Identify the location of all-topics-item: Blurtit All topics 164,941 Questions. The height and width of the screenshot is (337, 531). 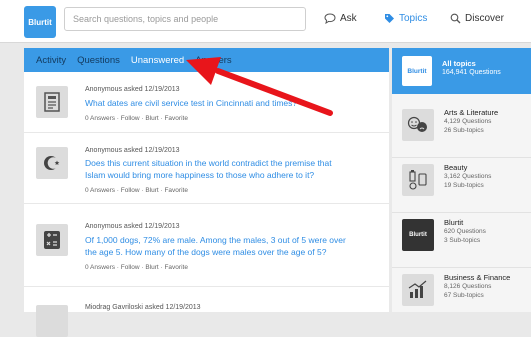
(461, 71).